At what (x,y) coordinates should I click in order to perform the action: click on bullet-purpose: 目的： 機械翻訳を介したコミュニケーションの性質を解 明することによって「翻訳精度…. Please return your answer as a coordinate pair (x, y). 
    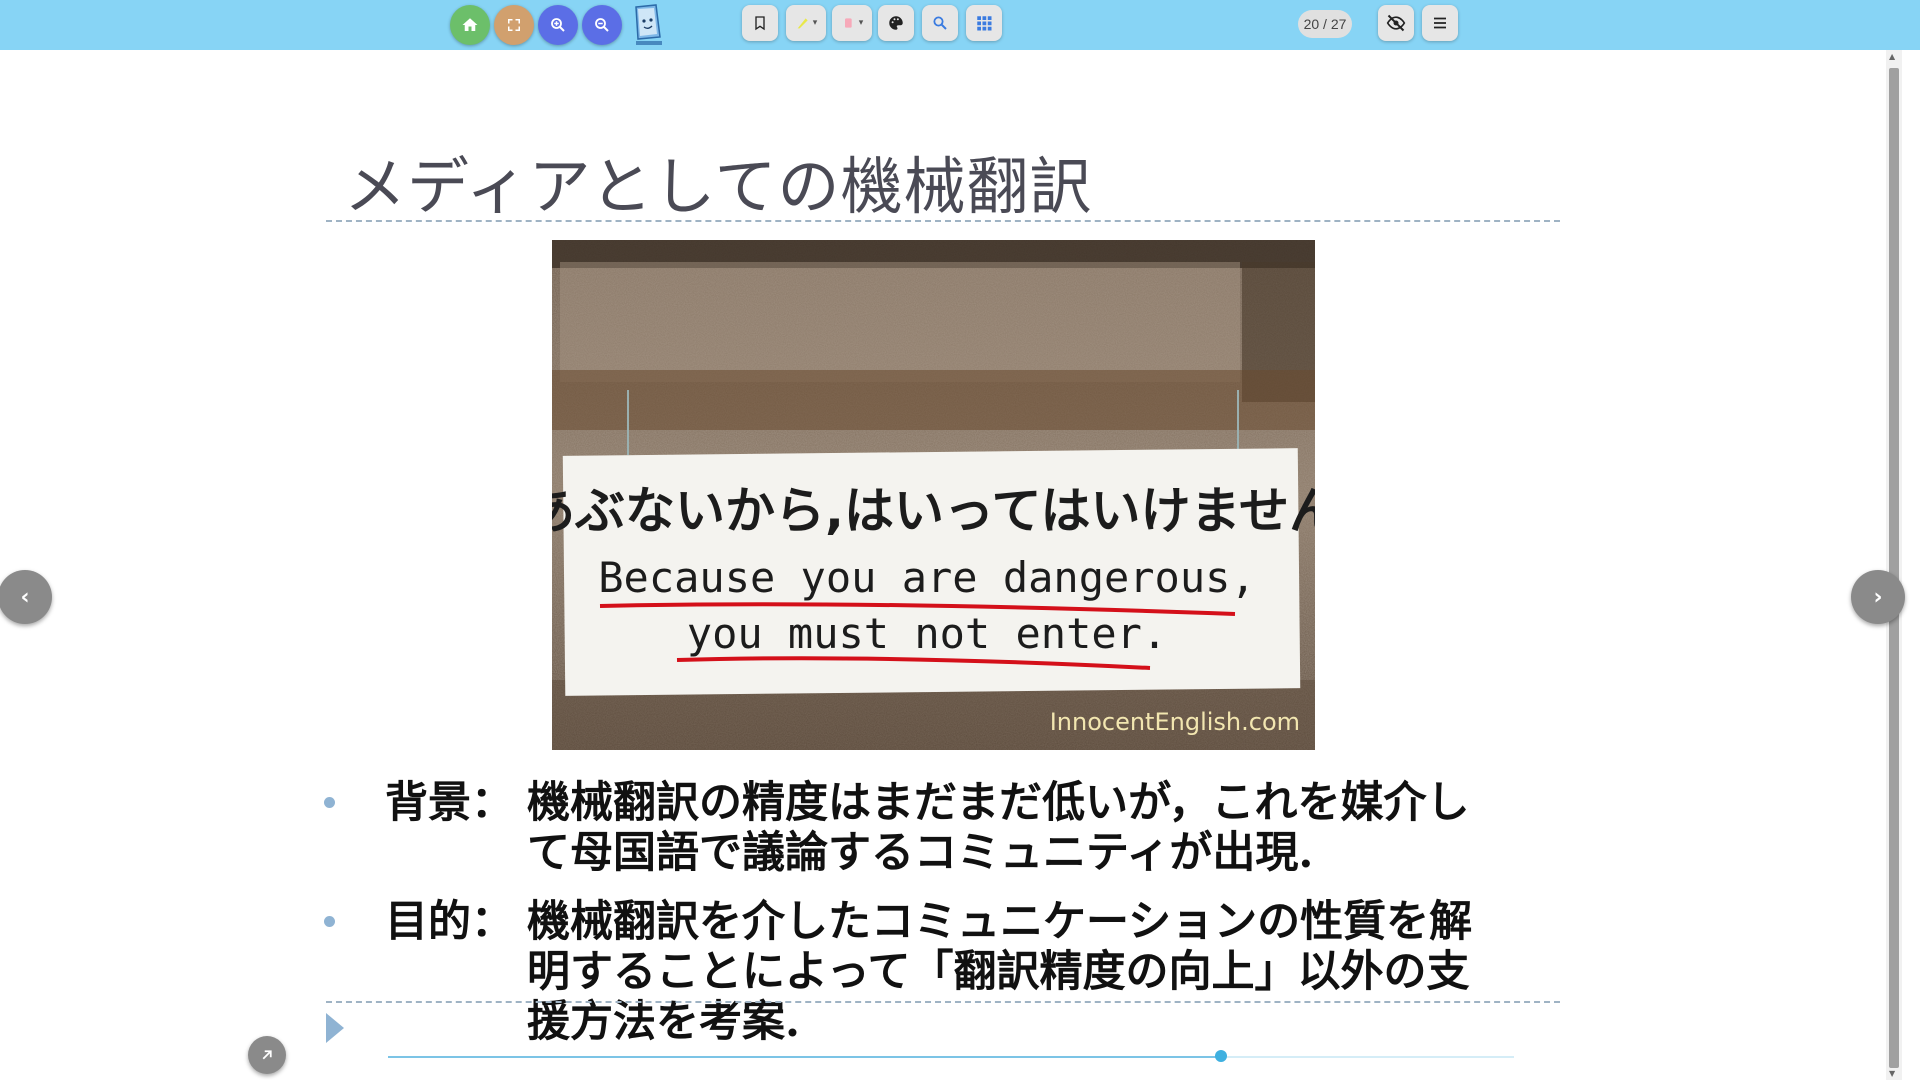
    Looking at the image, I should click on (965, 972).